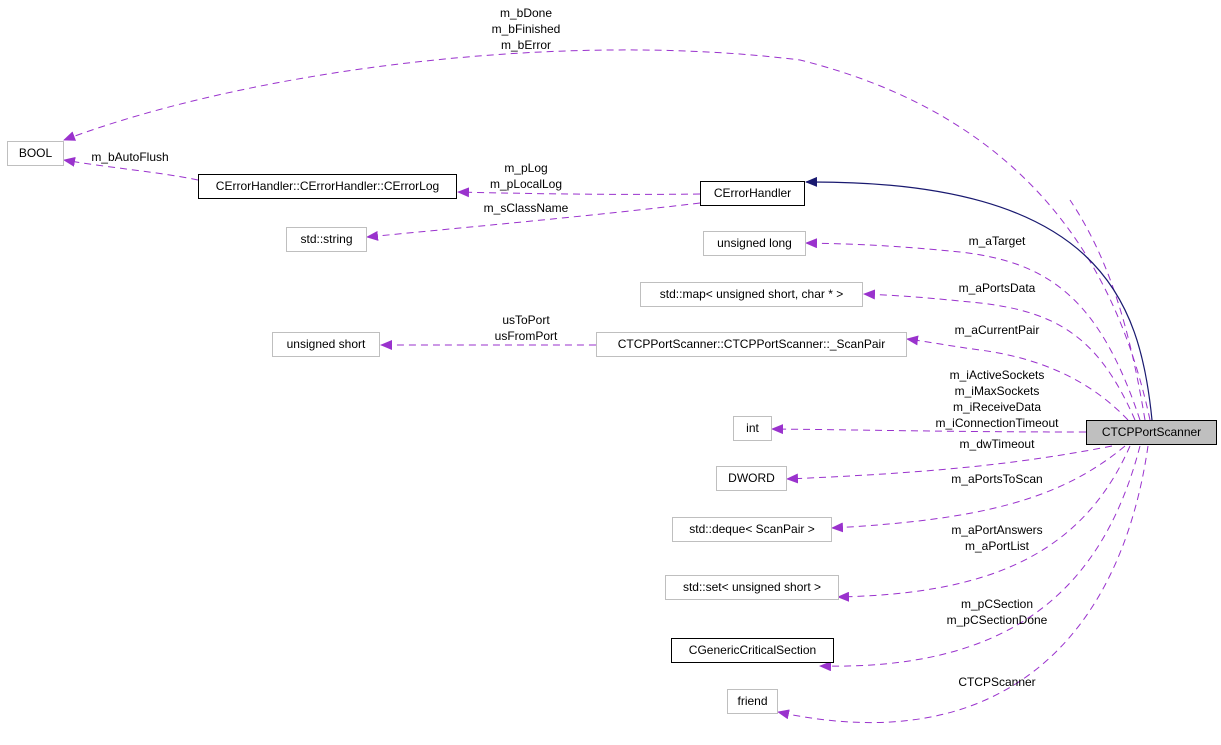 Image resolution: width=1221 pixels, height=745 pixels. I want to click on label-line: m_iConnectionTimeout, so click(997, 423).